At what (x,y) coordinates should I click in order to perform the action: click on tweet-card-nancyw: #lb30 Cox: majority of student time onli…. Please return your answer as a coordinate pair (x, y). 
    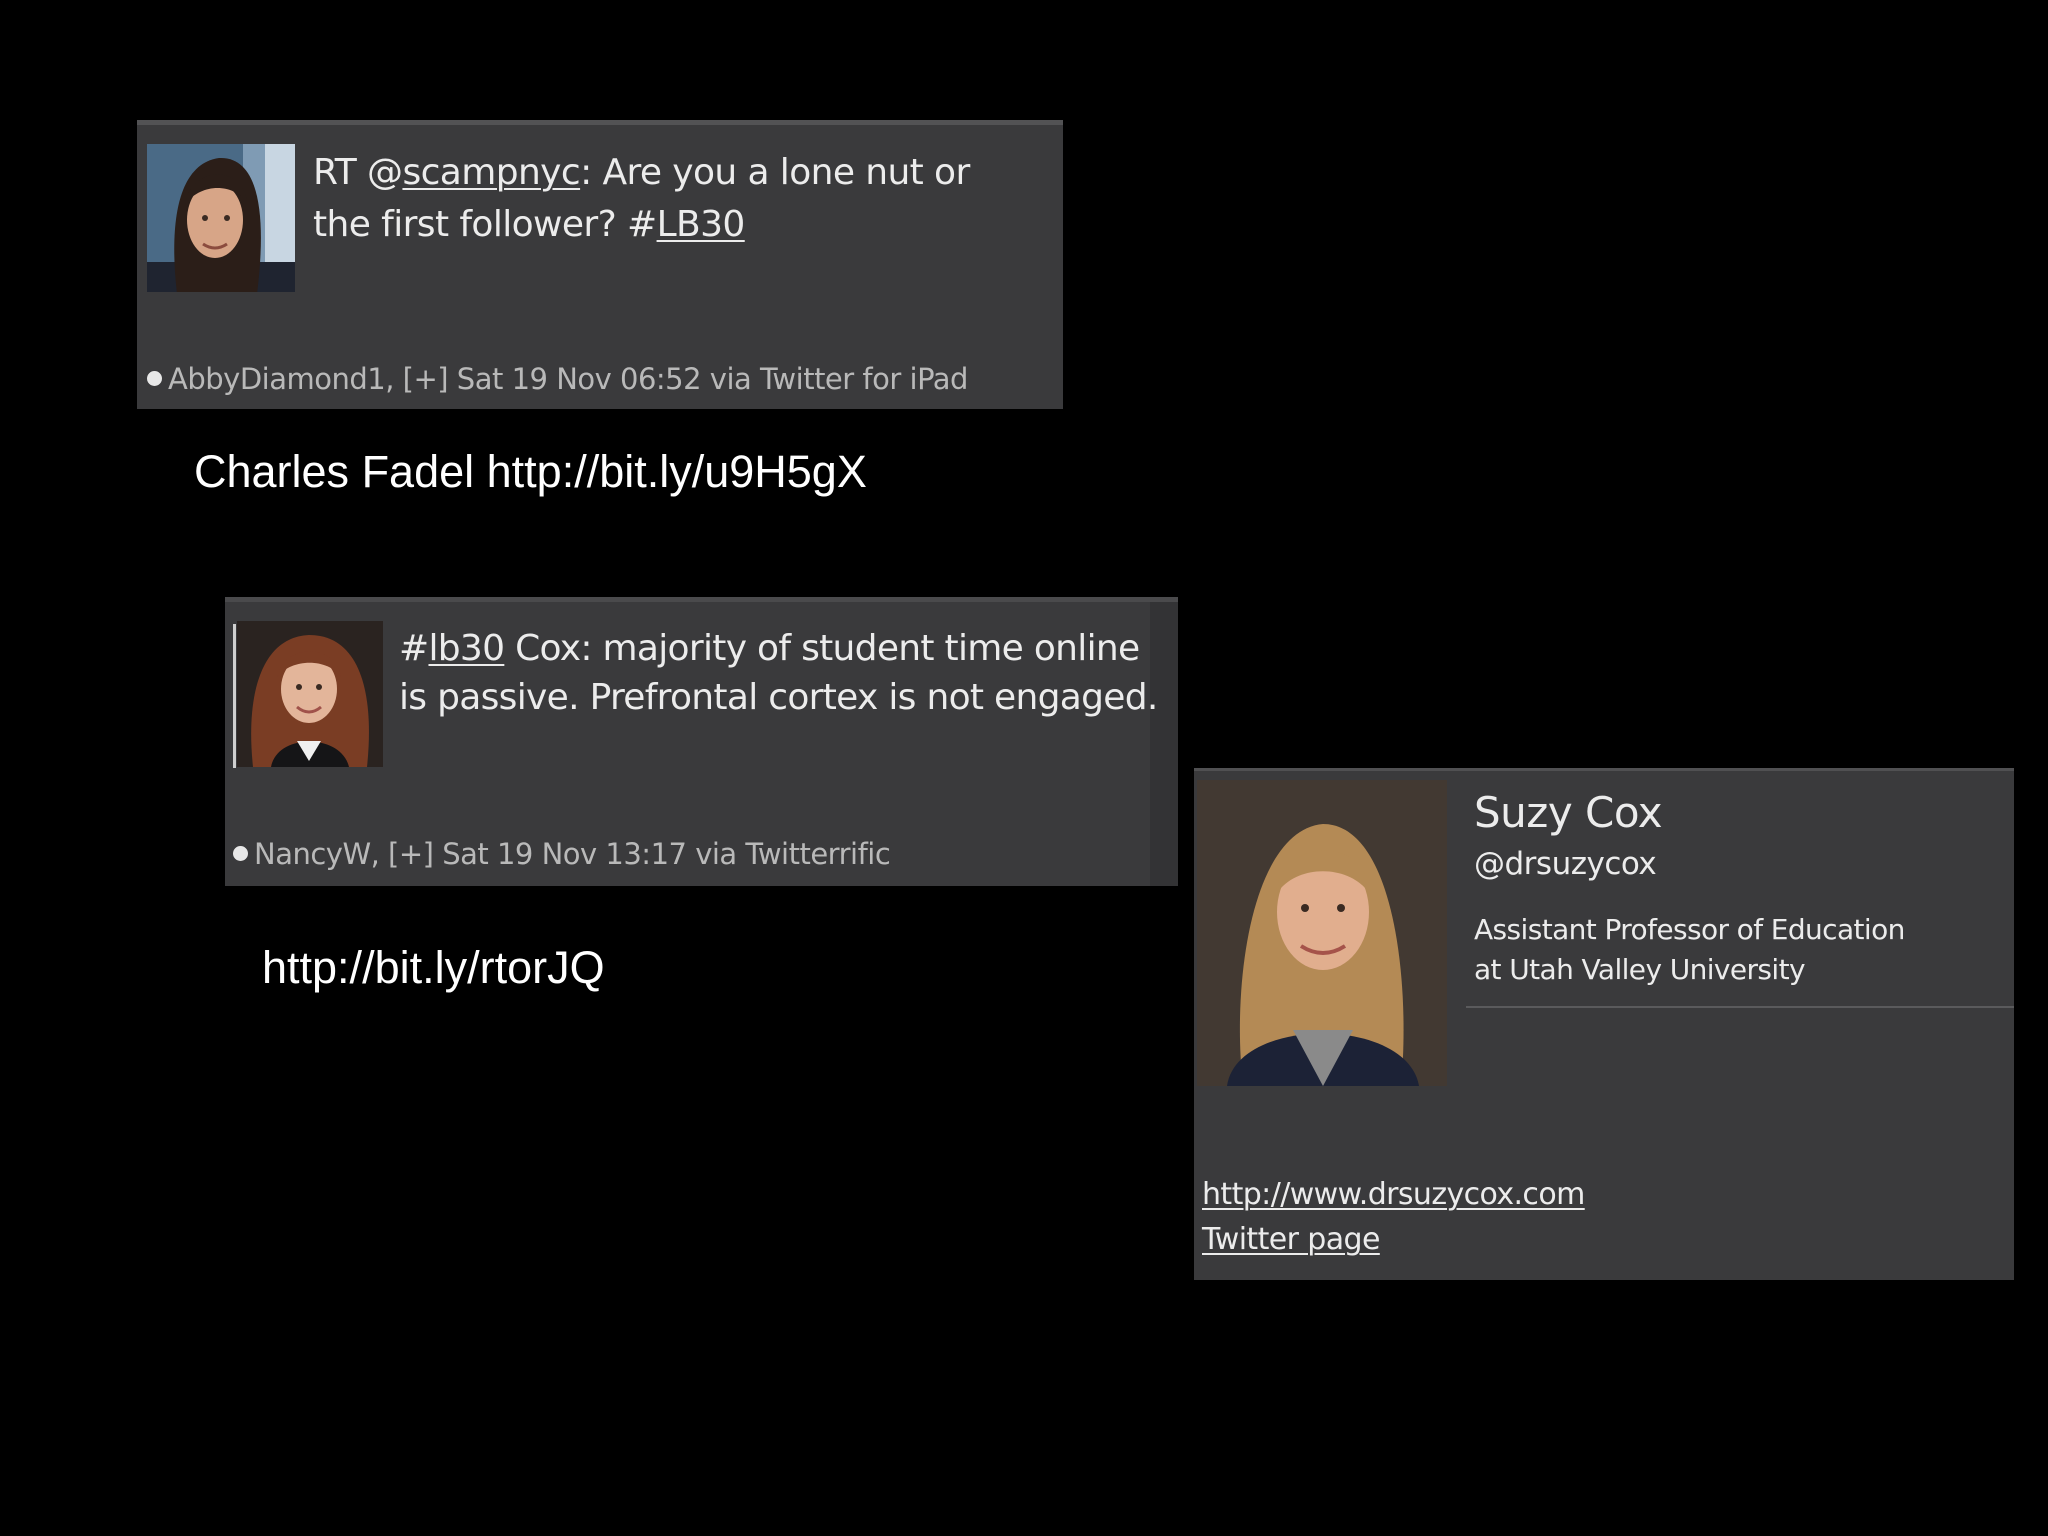
    Looking at the image, I should click on (701, 741).